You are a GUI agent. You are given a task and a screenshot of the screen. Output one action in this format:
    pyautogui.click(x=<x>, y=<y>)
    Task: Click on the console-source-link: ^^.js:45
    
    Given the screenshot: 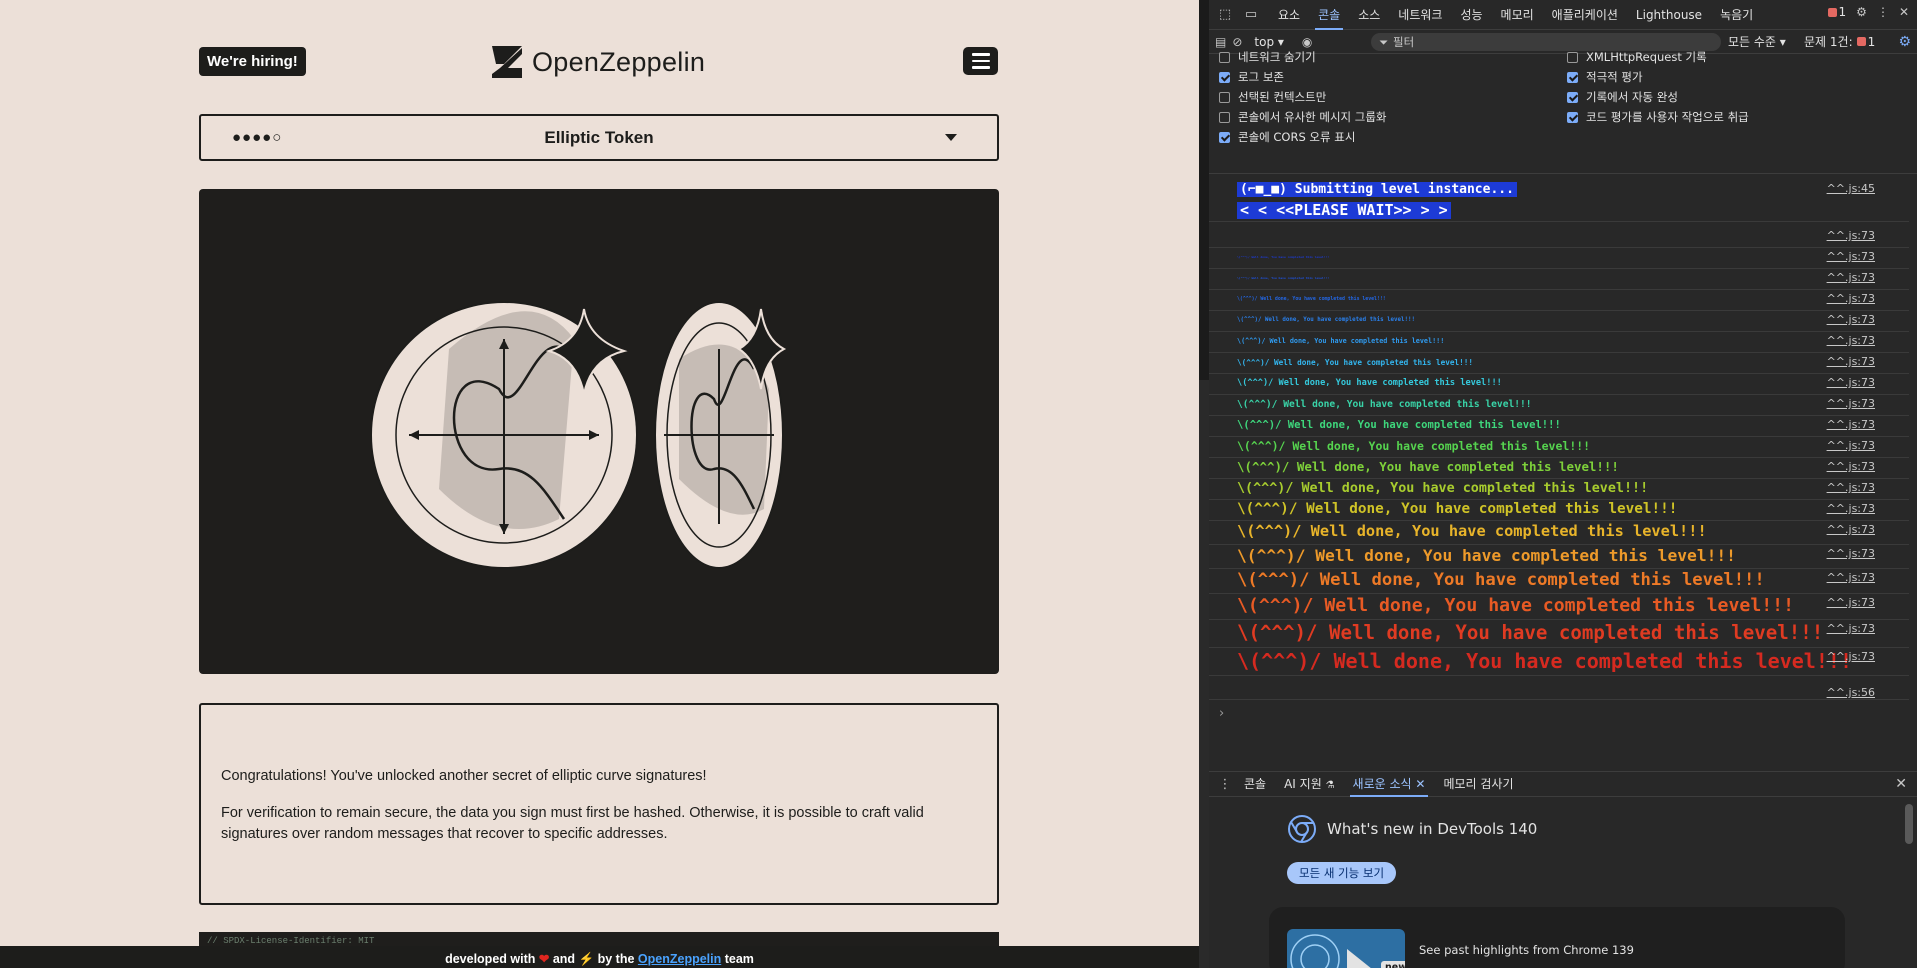 What is the action you would take?
    pyautogui.click(x=1851, y=188)
    